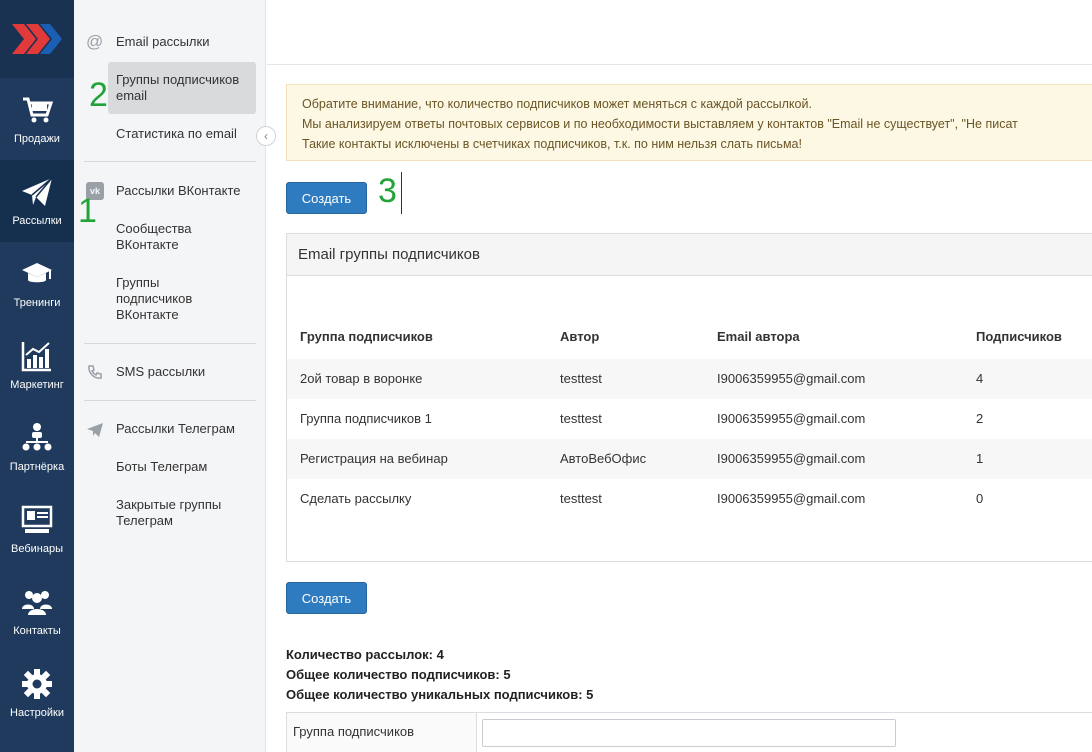  I want to click on column-header: Группа подписчиков, so click(366, 336).